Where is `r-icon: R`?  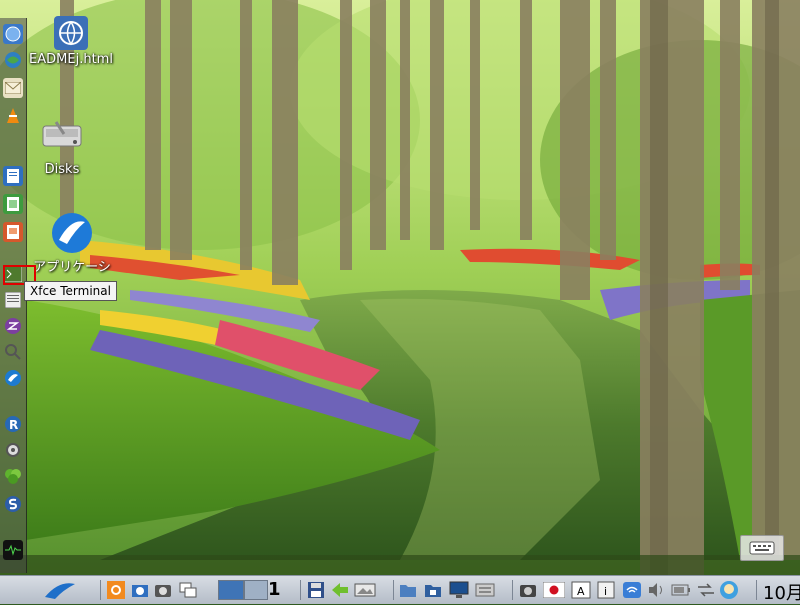
r-icon: R is located at coordinates (13, 424).